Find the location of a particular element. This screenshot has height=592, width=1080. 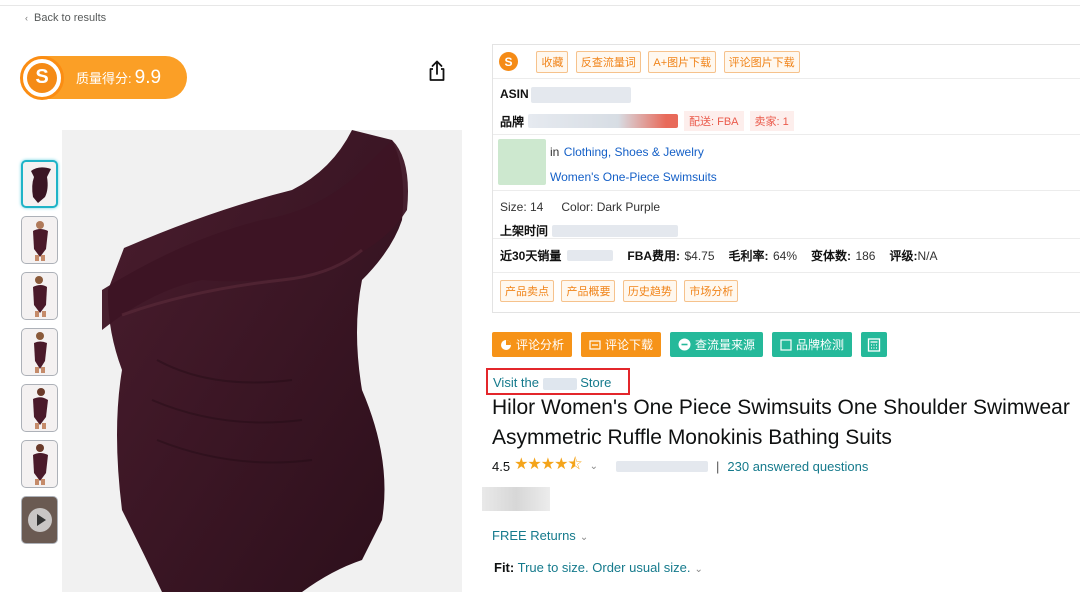

traffic-source-button: 查流量来源 is located at coordinates (717, 344).